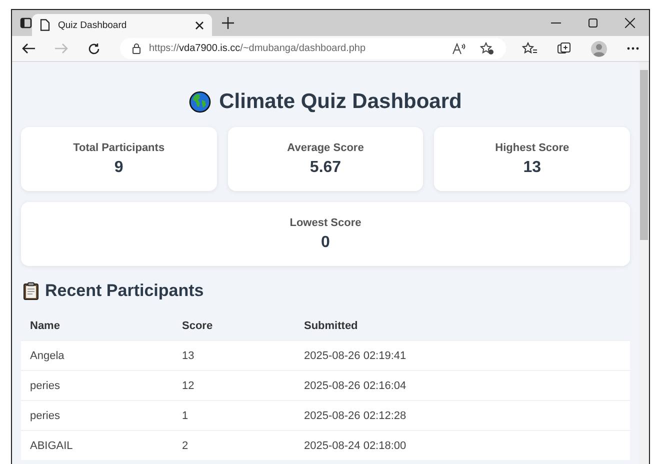 The height and width of the screenshot is (464, 659). Describe the element at coordinates (593, 23) in the screenshot. I see `maximize-icon` at that location.